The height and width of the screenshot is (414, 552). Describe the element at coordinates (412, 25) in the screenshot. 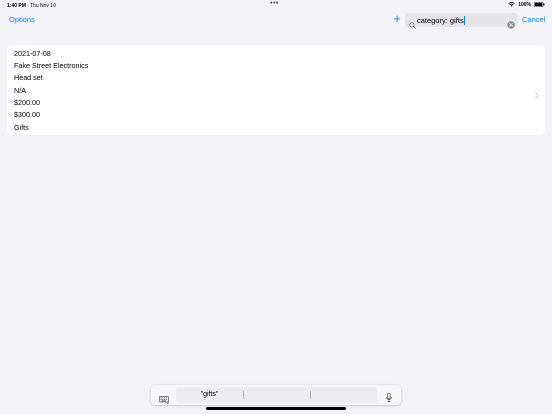

I see `search-icon` at that location.